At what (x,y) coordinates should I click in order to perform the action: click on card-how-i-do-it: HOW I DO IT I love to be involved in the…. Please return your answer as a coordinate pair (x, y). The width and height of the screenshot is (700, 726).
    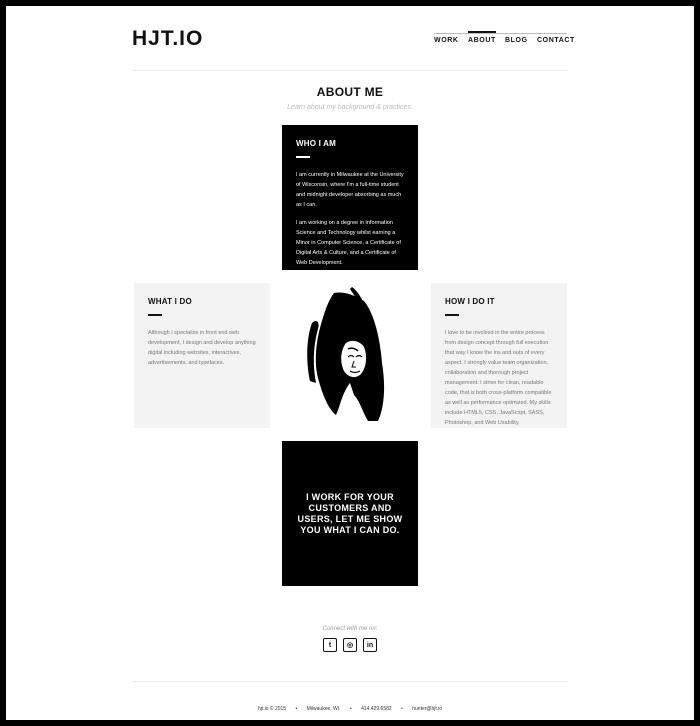
    Looking at the image, I should click on (499, 355).